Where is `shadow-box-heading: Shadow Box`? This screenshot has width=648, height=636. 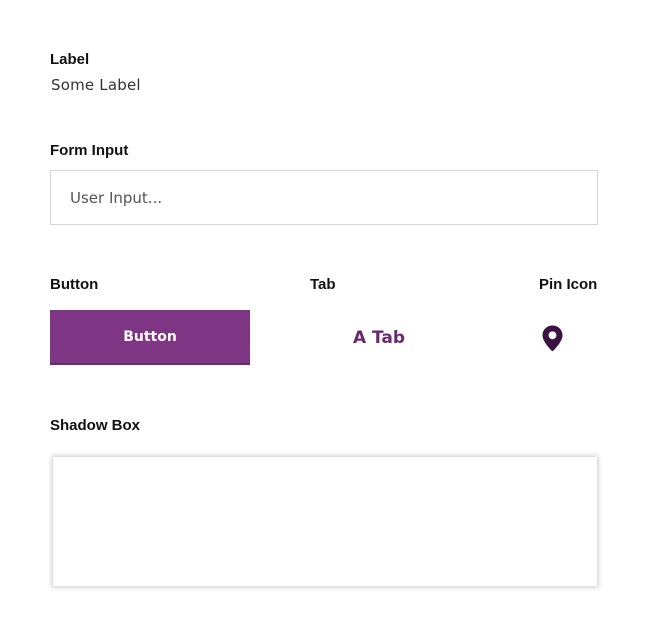
shadow-box-heading: Shadow Box is located at coordinates (95, 425).